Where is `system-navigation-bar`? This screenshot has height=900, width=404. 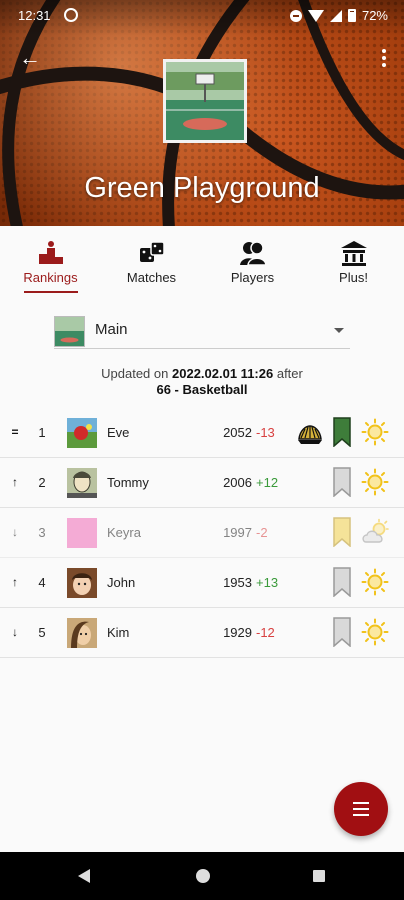
system-navigation-bar is located at coordinates (202, 876).